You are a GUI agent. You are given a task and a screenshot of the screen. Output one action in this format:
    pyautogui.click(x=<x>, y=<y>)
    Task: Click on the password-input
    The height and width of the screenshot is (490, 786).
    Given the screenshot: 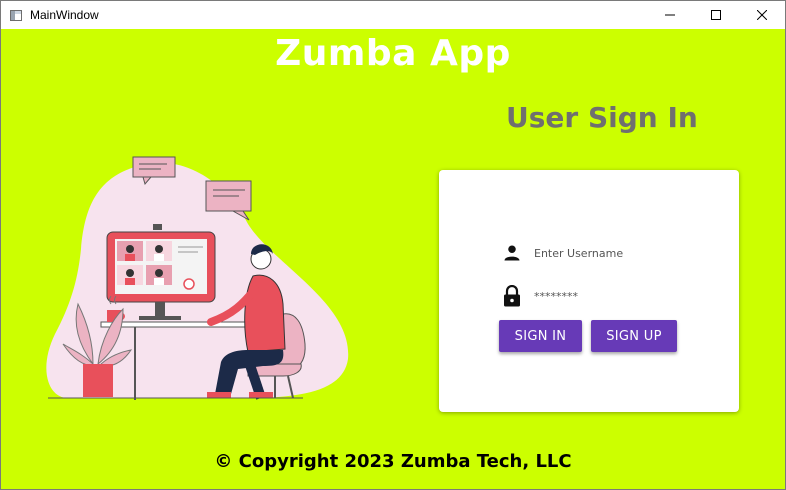 What is the action you would take?
    pyautogui.click(x=624, y=296)
    